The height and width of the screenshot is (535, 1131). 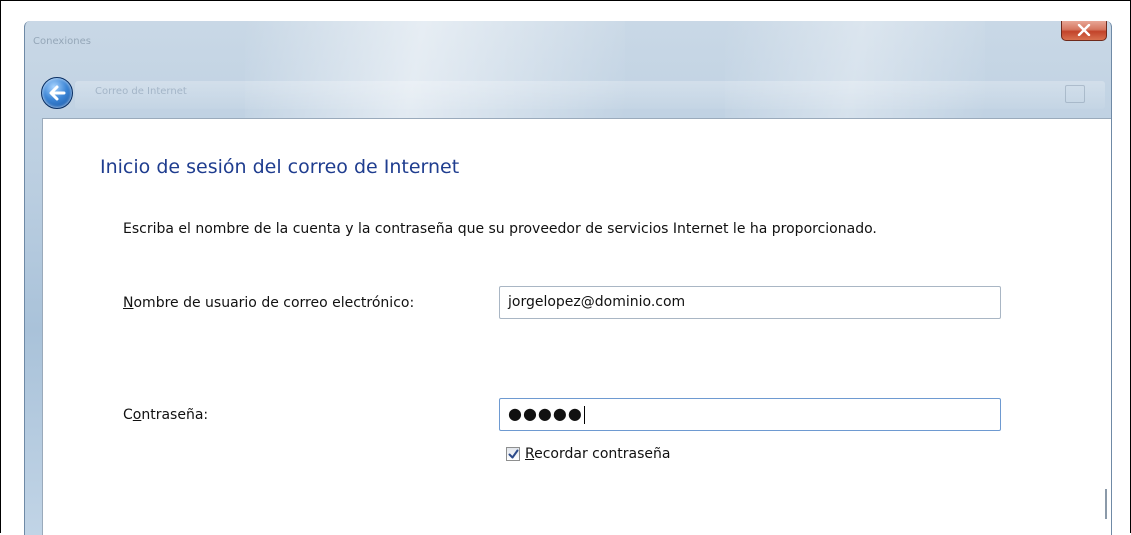 I want to click on back-button, so click(x=57, y=93).